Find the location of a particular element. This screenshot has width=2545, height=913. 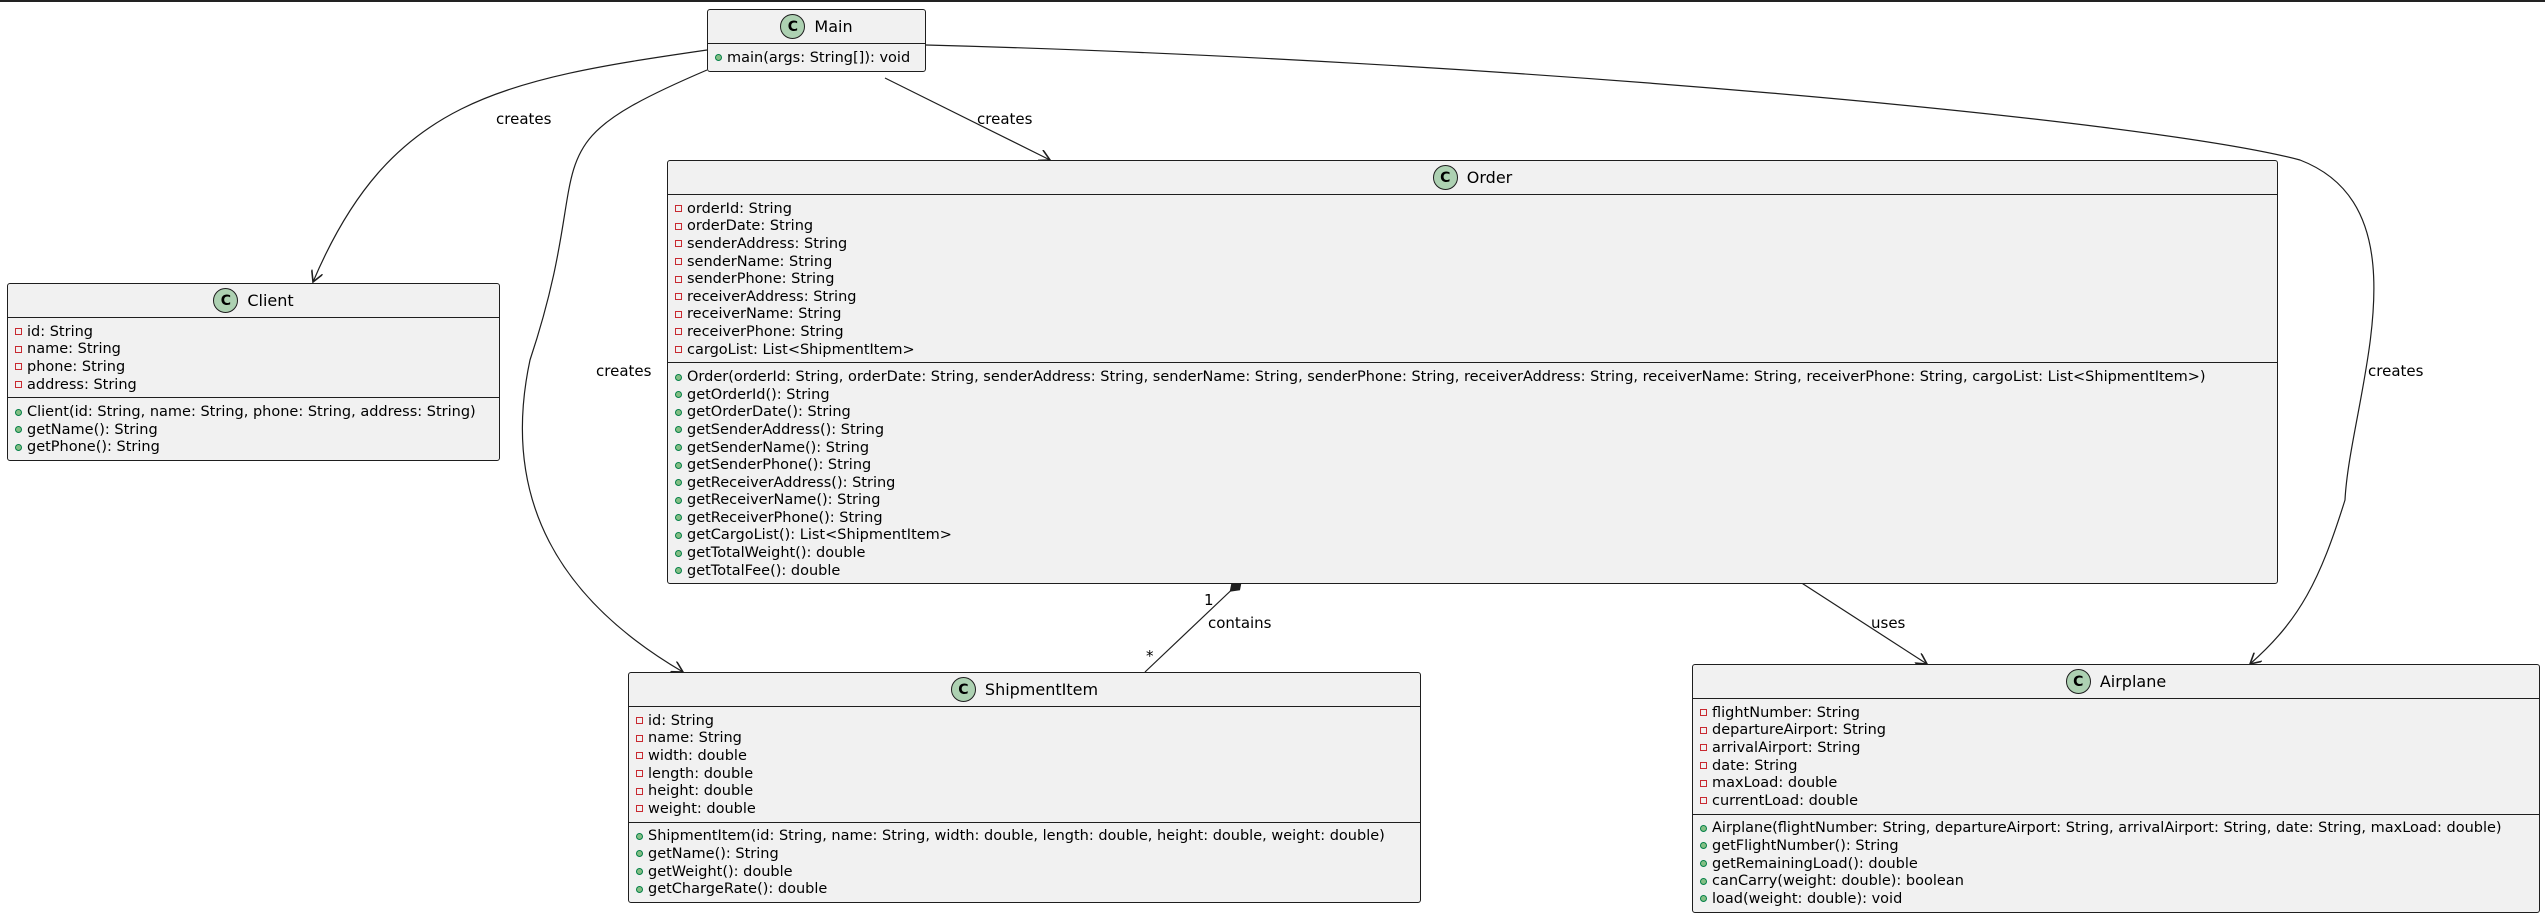

field-row: width: double is located at coordinates (1028, 756).